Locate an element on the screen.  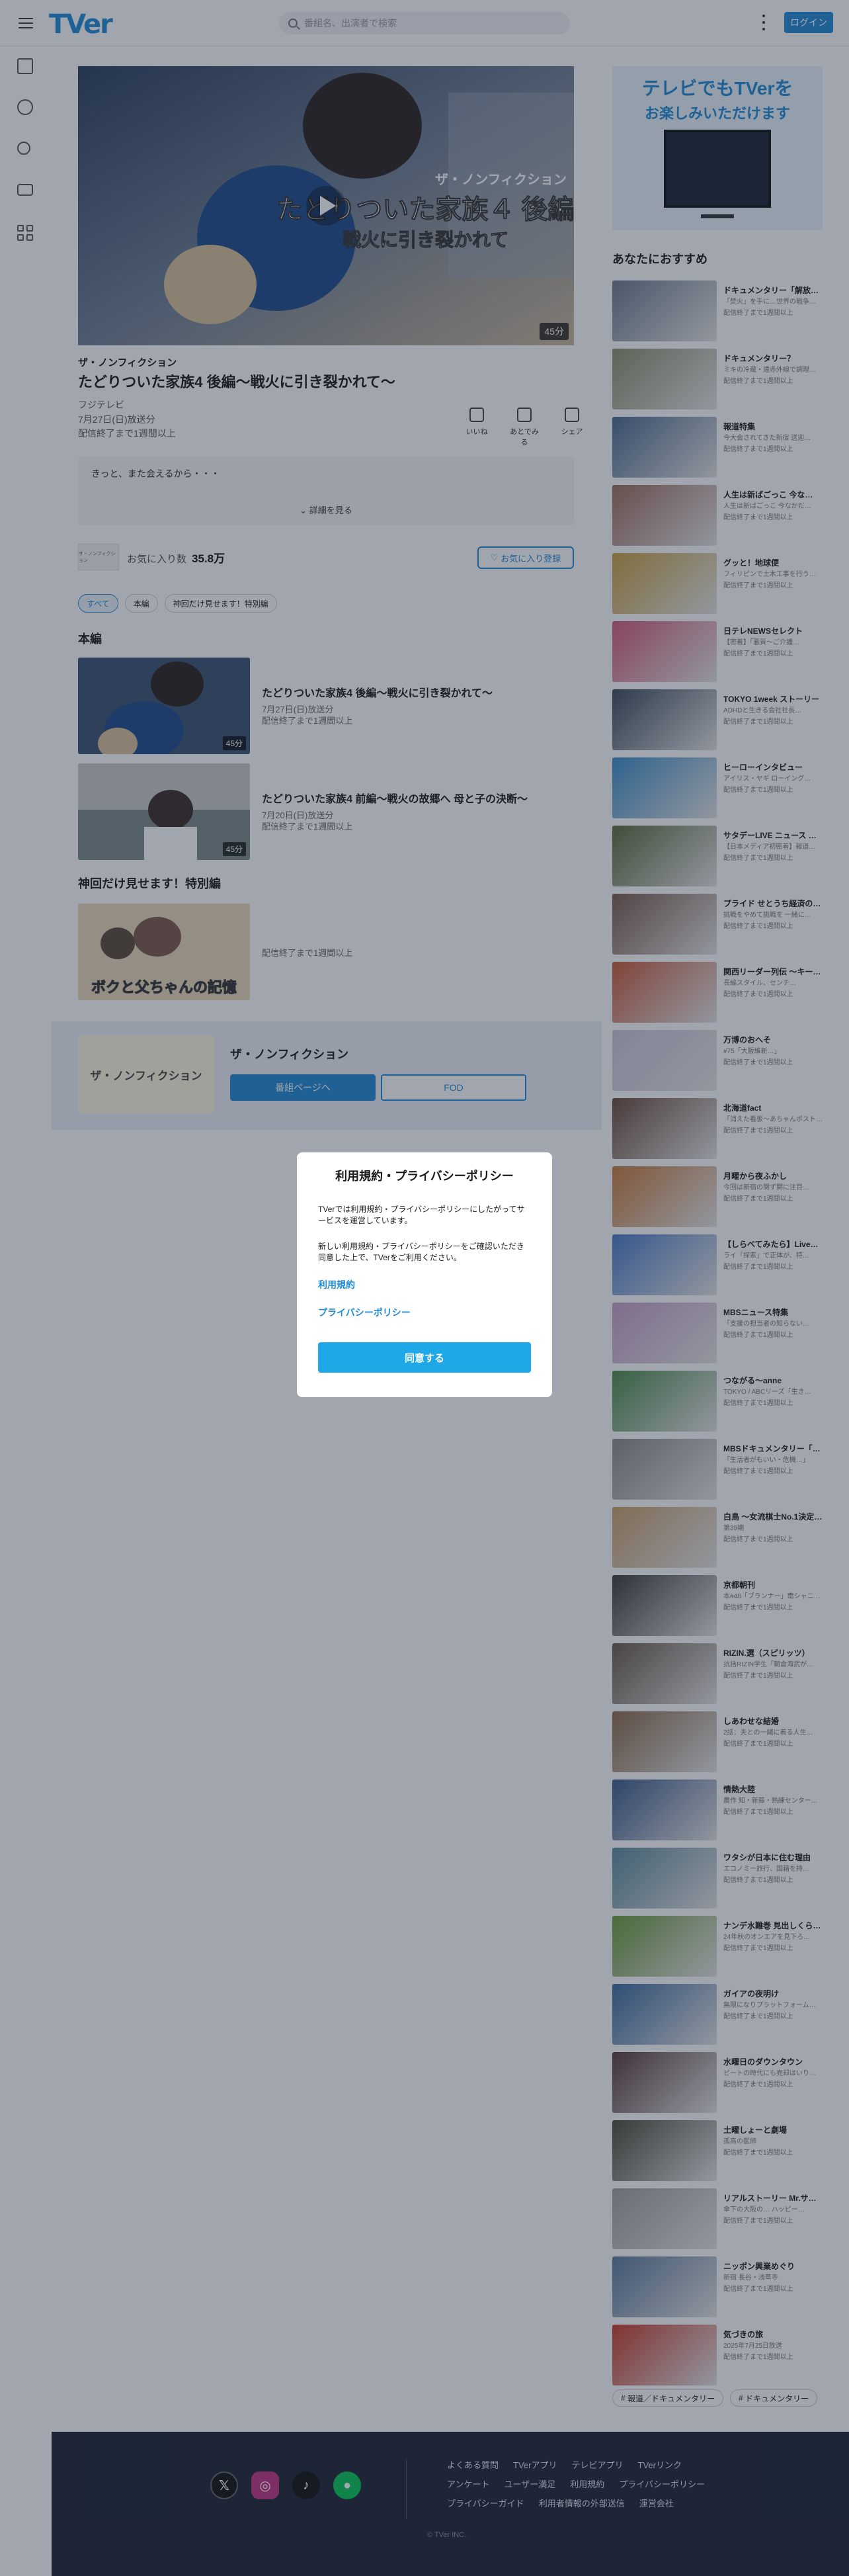
modal-title: 利用規約・プライバシーポリシー is located at coordinates (425, 1176).